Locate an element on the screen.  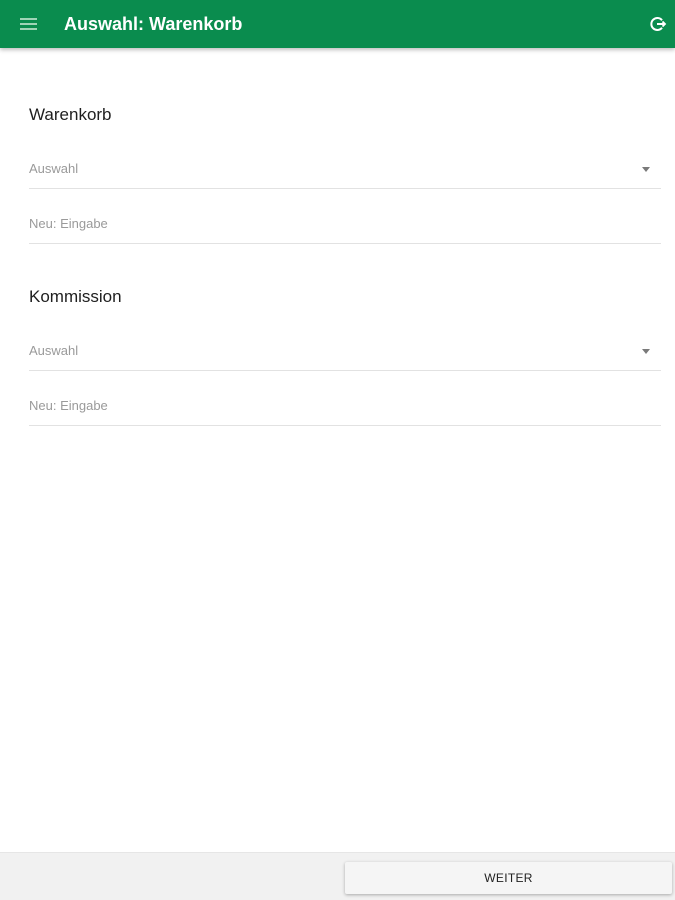
logout-icon is located at coordinates (658, 24).